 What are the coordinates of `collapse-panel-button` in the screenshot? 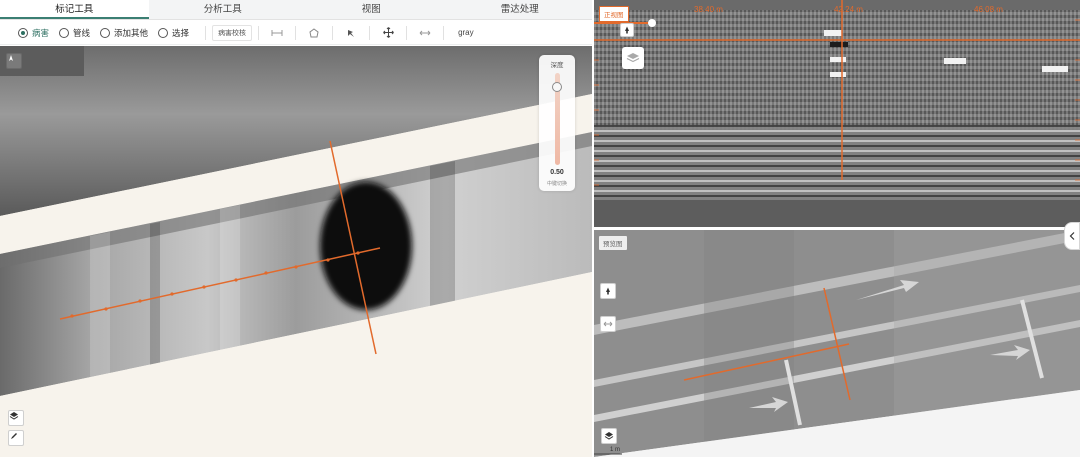 It's located at (1072, 236).